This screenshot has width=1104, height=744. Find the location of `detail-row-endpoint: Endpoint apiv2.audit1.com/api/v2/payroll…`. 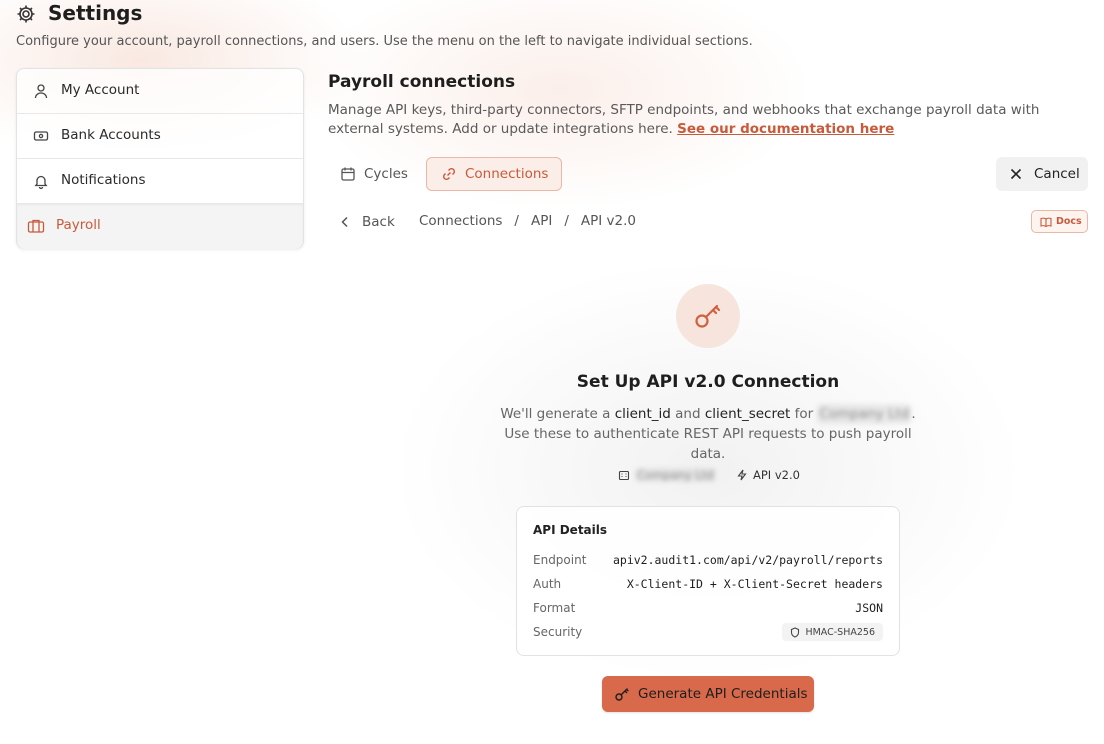

detail-row-endpoint: Endpoint apiv2.audit1.com/api/v2/payroll… is located at coordinates (708, 560).